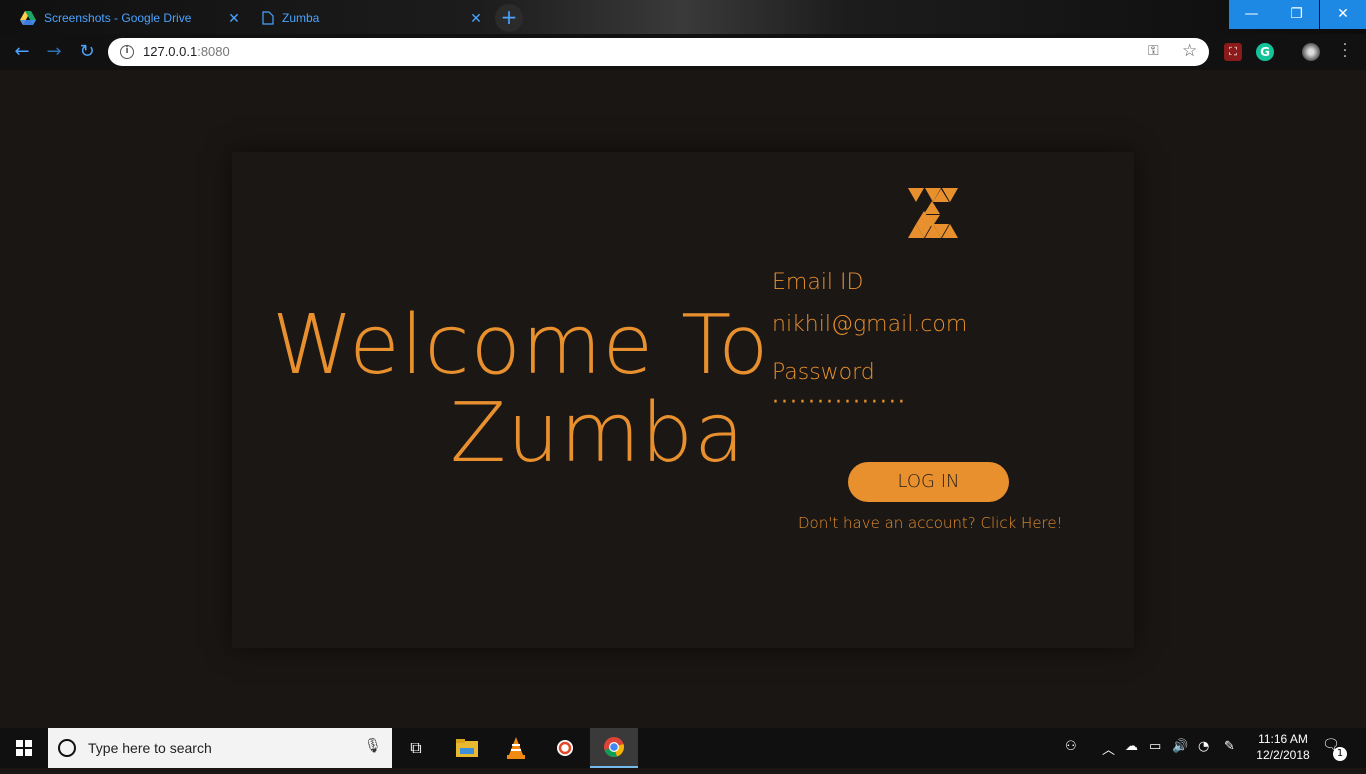 The height and width of the screenshot is (774, 1366). What do you see at coordinates (1283, 755) in the screenshot?
I see `clock-date: 12/2/2018` at bounding box center [1283, 755].